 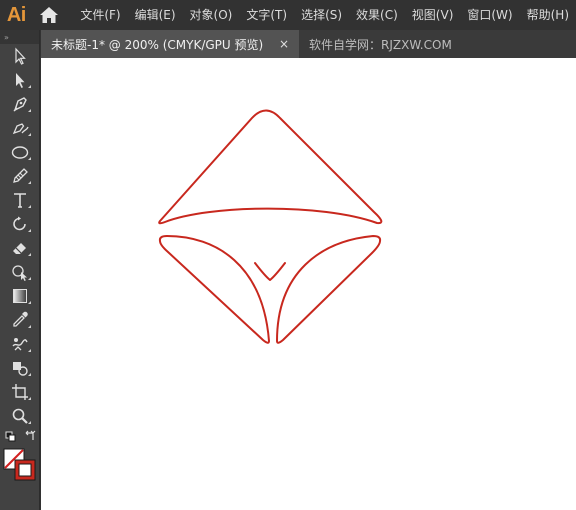 What do you see at coordinates (20, 458) in the screenshot?
I see `color-swatch-area` at bounding box center [20, 458].